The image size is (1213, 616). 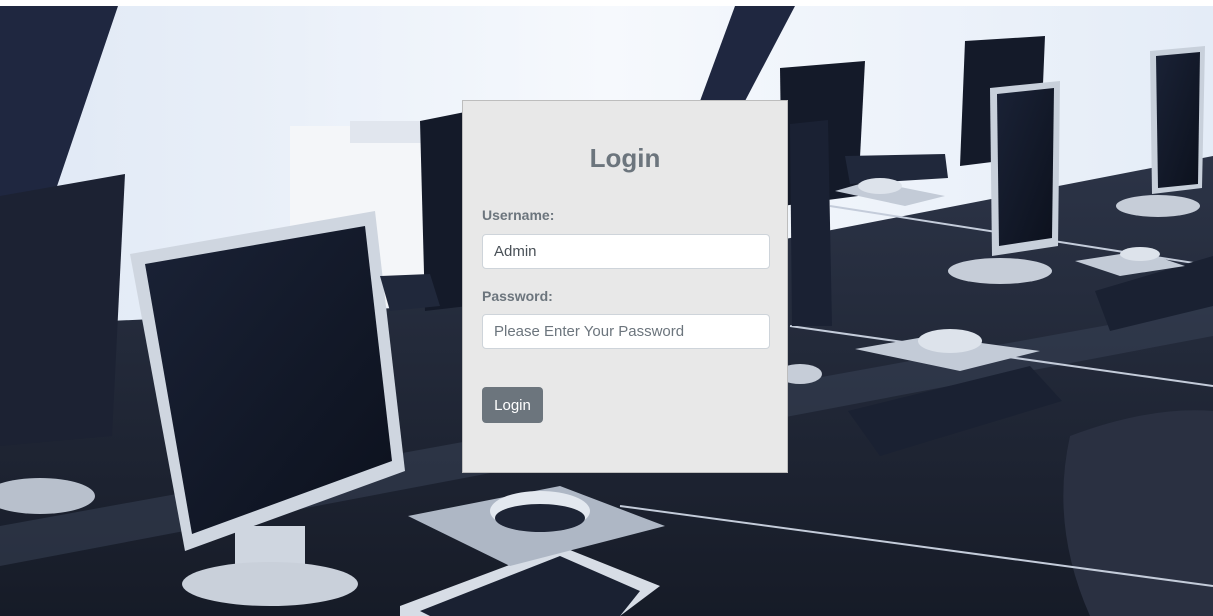 What do you see at coordinates (626, 331) in the screenshot?
I see `password-input` at bounding box center [626, 331].